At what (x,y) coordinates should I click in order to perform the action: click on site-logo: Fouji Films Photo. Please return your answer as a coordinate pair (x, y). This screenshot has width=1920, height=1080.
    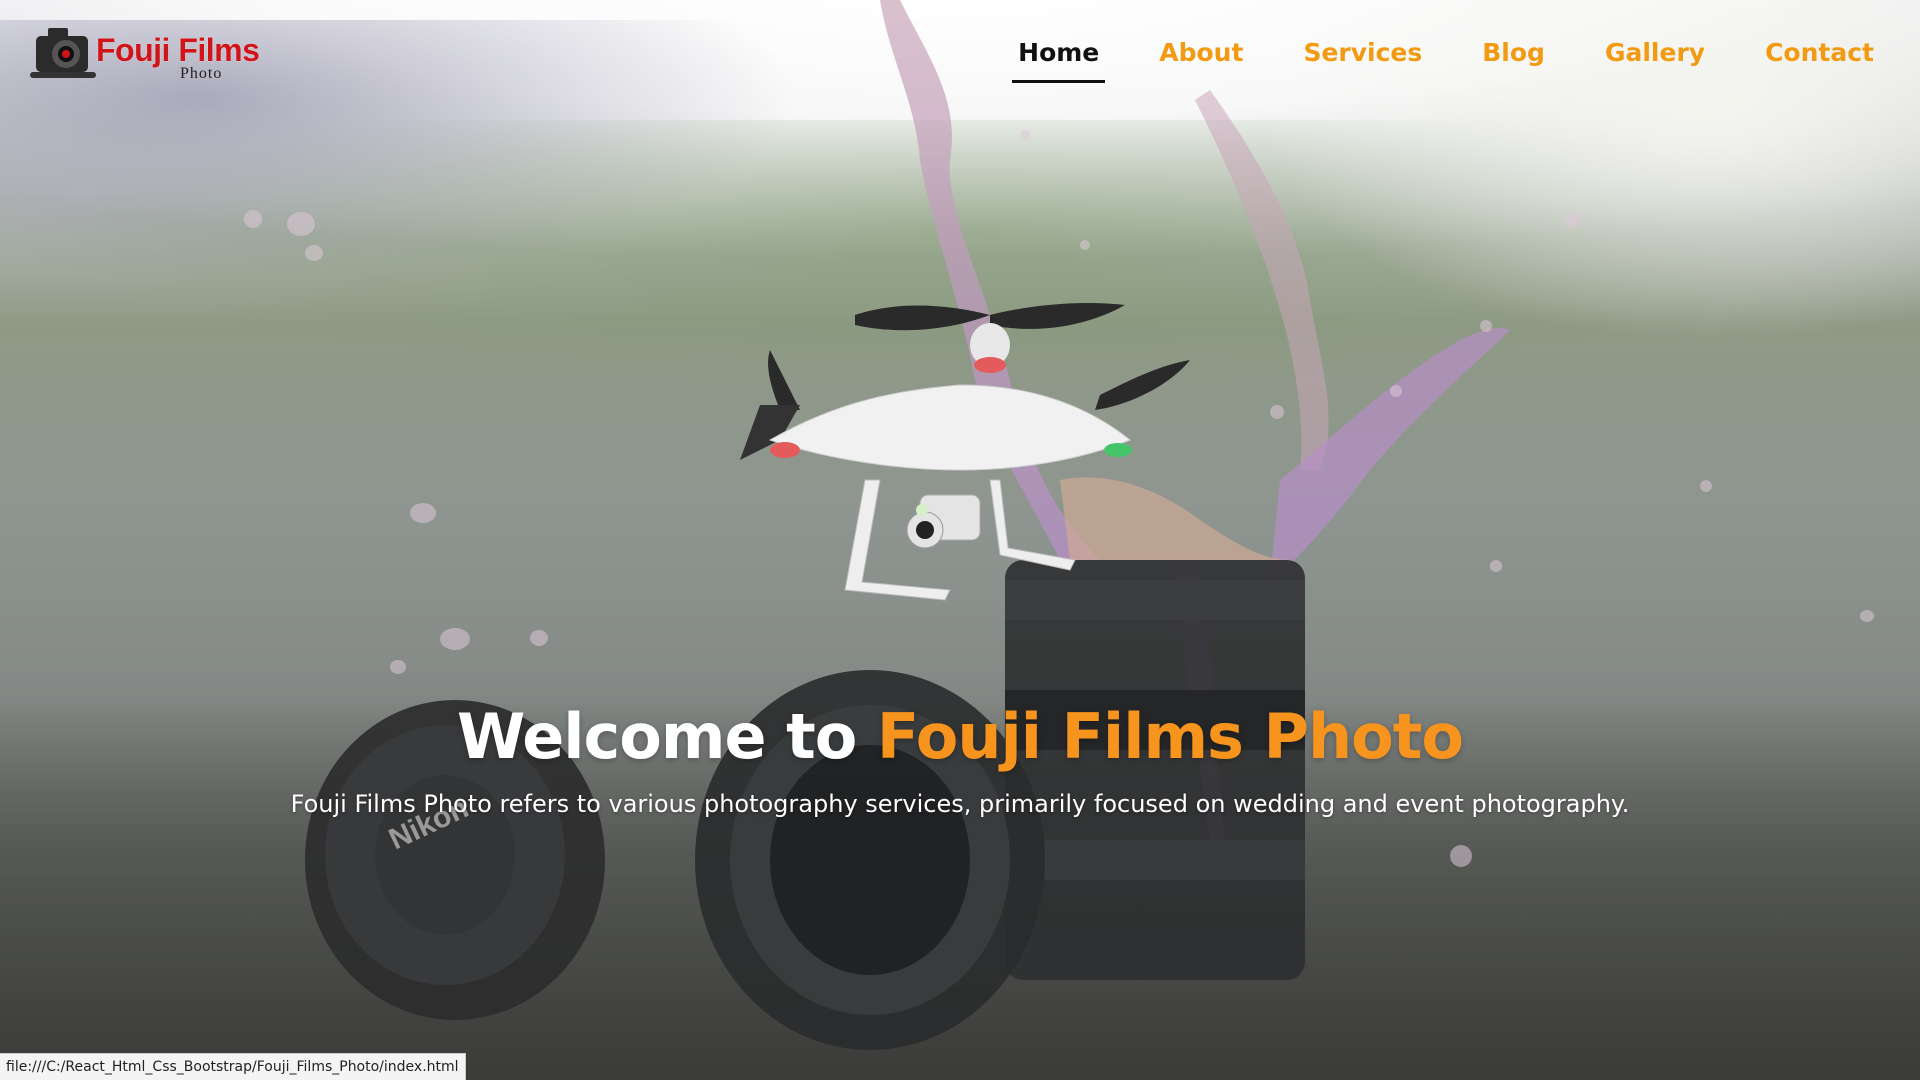
    Looking at the image, I should click on (147, 53).